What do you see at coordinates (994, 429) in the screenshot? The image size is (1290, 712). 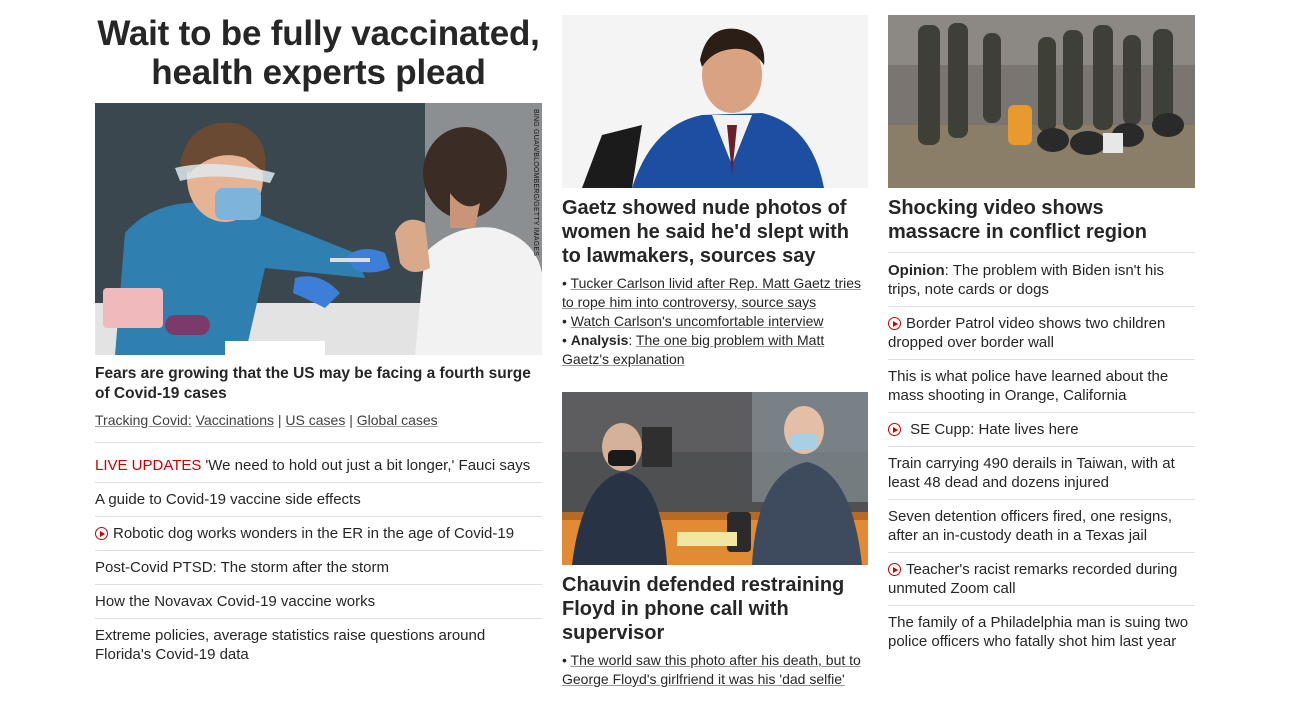 I see `list-item-text: SE Cupp: Hate lives here` at bounding box center [994, 429].